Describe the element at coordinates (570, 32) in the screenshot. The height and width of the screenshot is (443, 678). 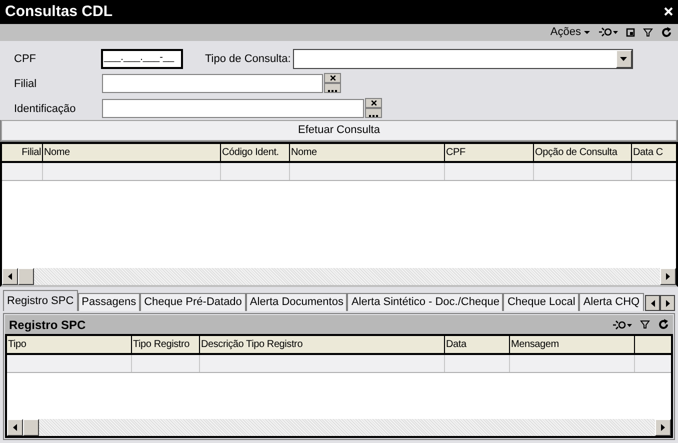
I see `actions-menu: Ações` at that location.